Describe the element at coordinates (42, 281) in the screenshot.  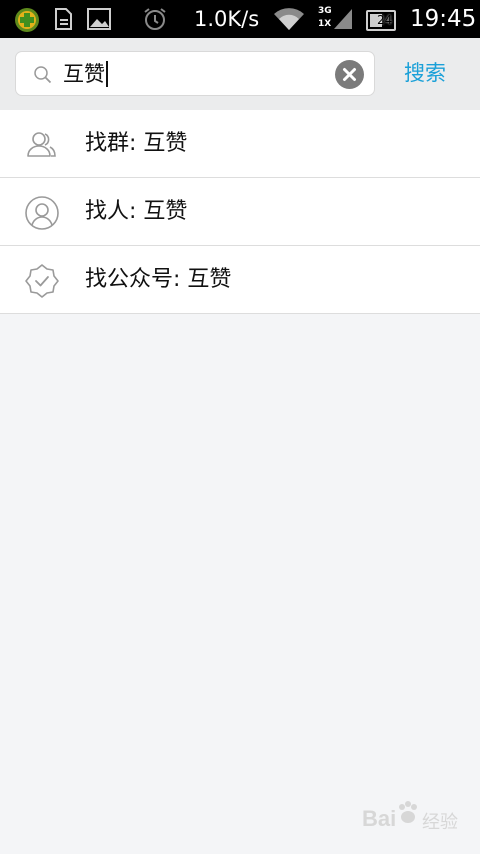
I see `badge-icon` at that location.